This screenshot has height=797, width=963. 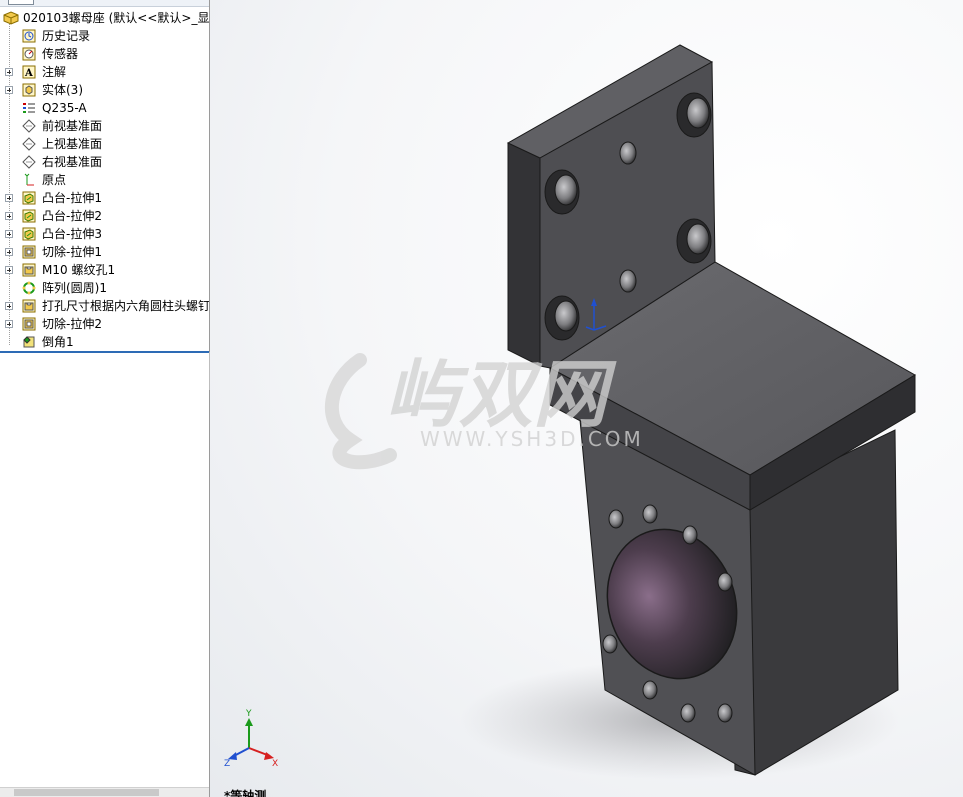 I want to click on watermark-url-text: WWW.YSH3D.COM, so click(x=532, y=439).